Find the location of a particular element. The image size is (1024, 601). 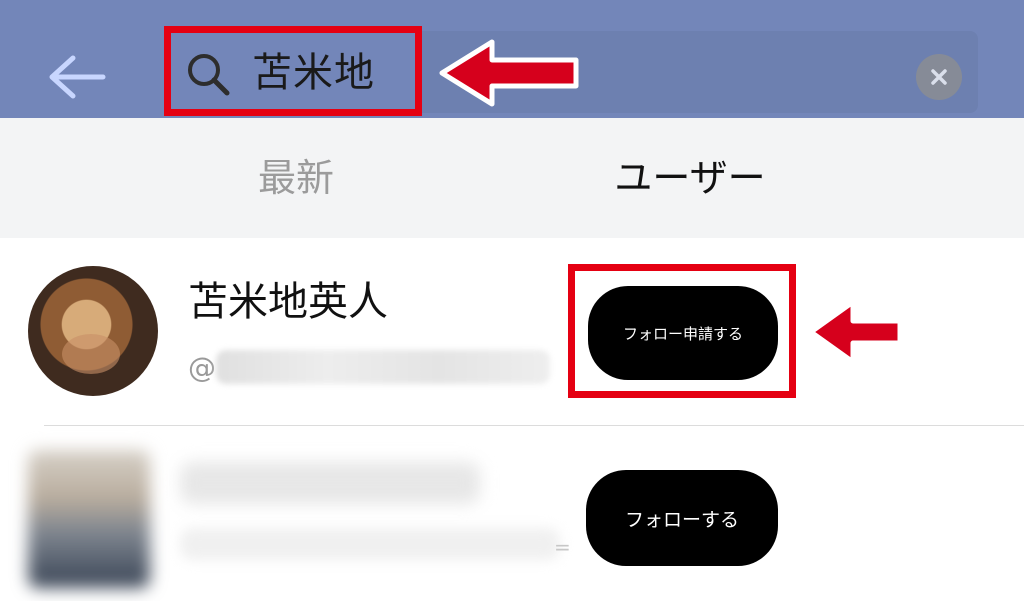

clear-icon is located at coordinates (939, 77).